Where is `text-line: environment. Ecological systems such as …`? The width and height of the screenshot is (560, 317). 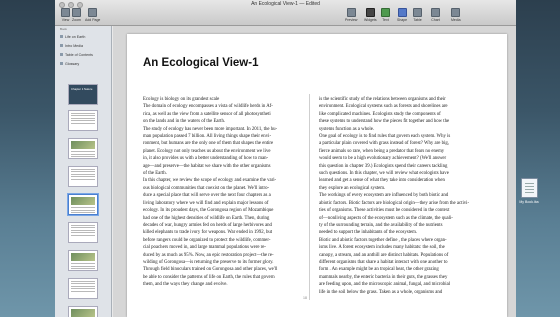
text-line: environment. Ecological systems such as … is located at coordinates (383, 107).